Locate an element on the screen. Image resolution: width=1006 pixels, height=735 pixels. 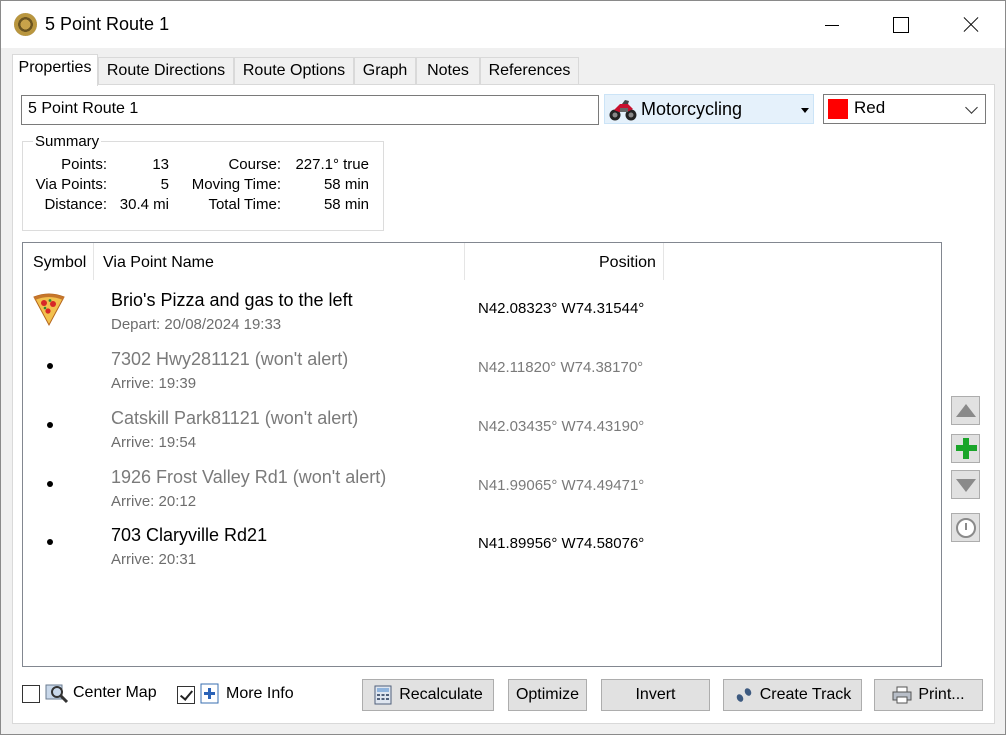
timing-button is located at coordinates (965, 527).